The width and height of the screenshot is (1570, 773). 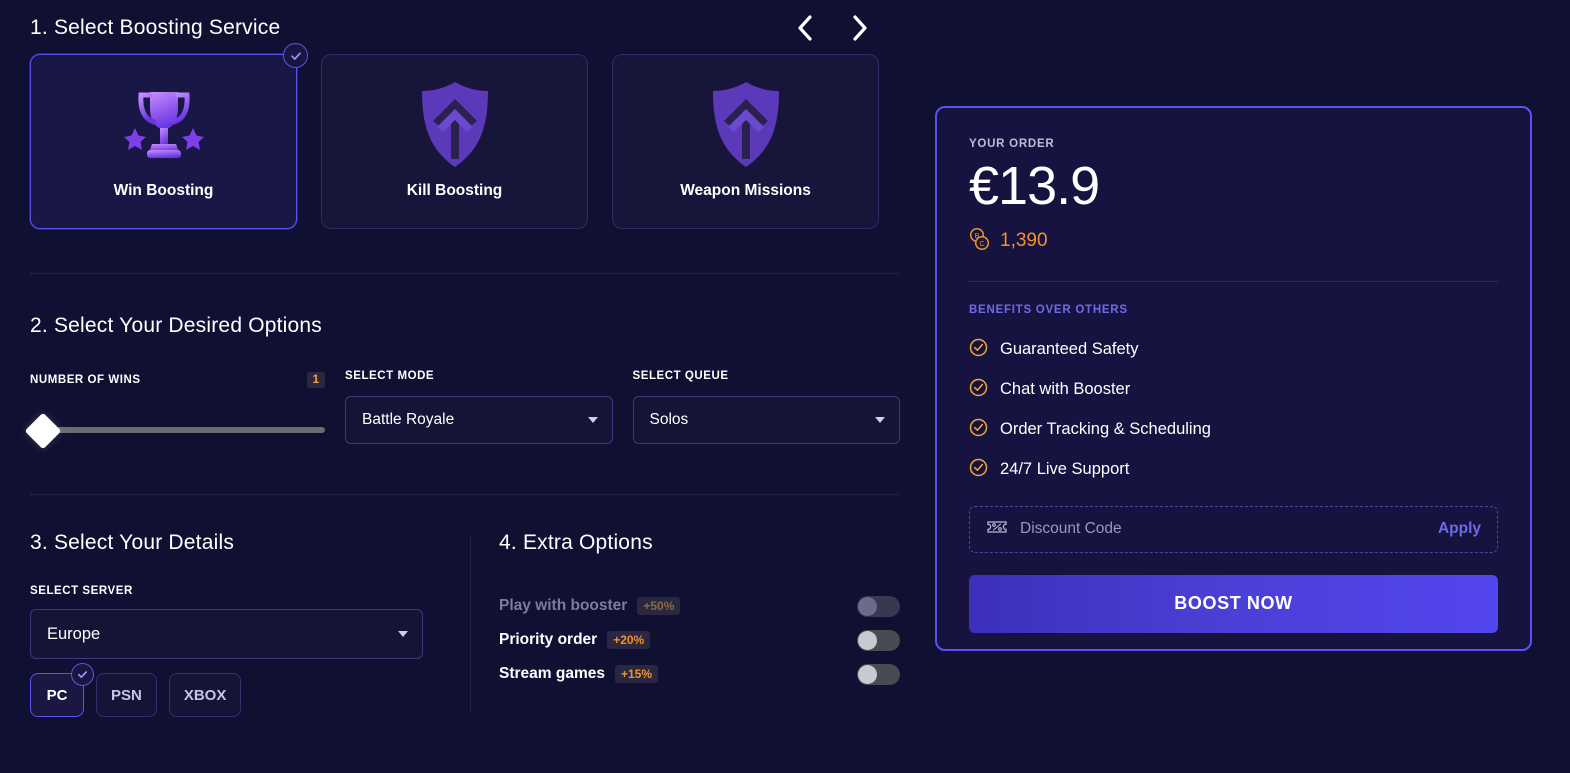 I want to click on select-queue-value: Solos, so click(x=669, y=419).